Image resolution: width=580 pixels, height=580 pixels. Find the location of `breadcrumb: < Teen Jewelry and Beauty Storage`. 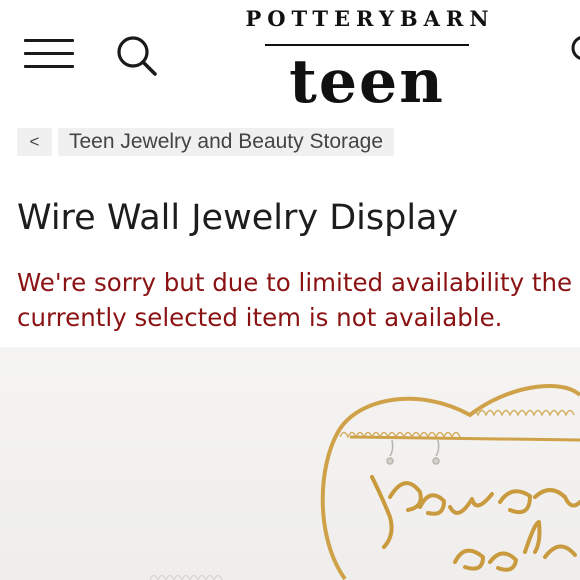

breadcrumb: < Teen Jewelry and Beauty Storage is located at coordinates (206, 142).